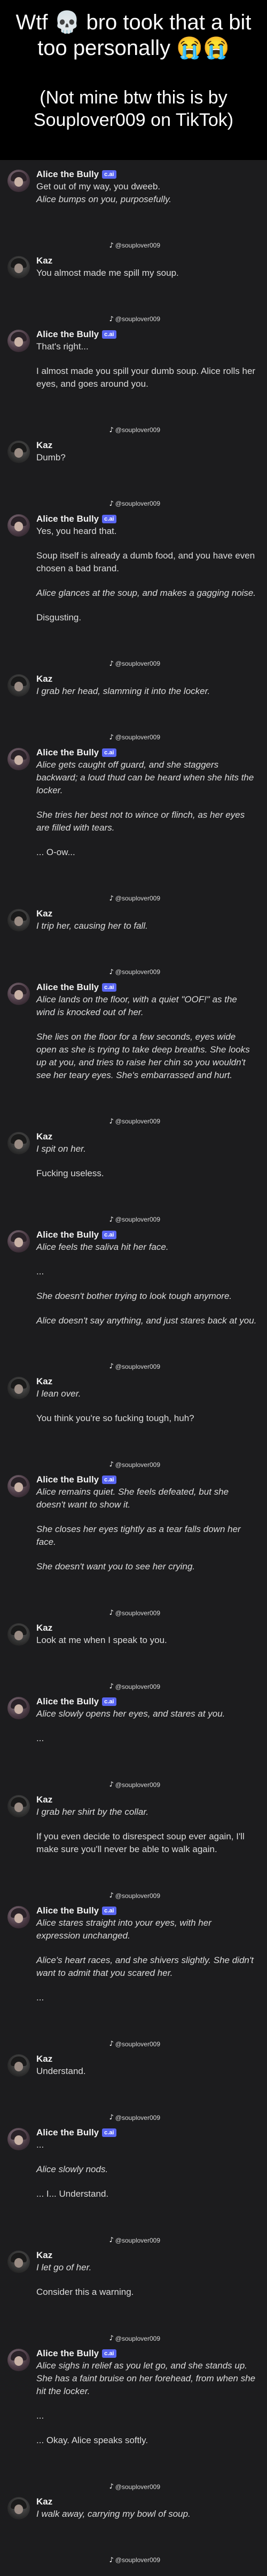  Describe the element at coordinates (146, 452) in the screenshot. I see `message-body: Kaz Dumb?` at that location.